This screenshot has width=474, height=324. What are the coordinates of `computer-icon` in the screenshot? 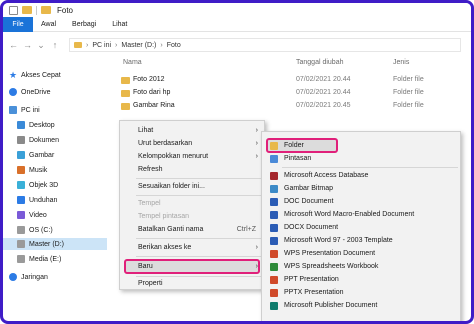 It's located at (13, 110).